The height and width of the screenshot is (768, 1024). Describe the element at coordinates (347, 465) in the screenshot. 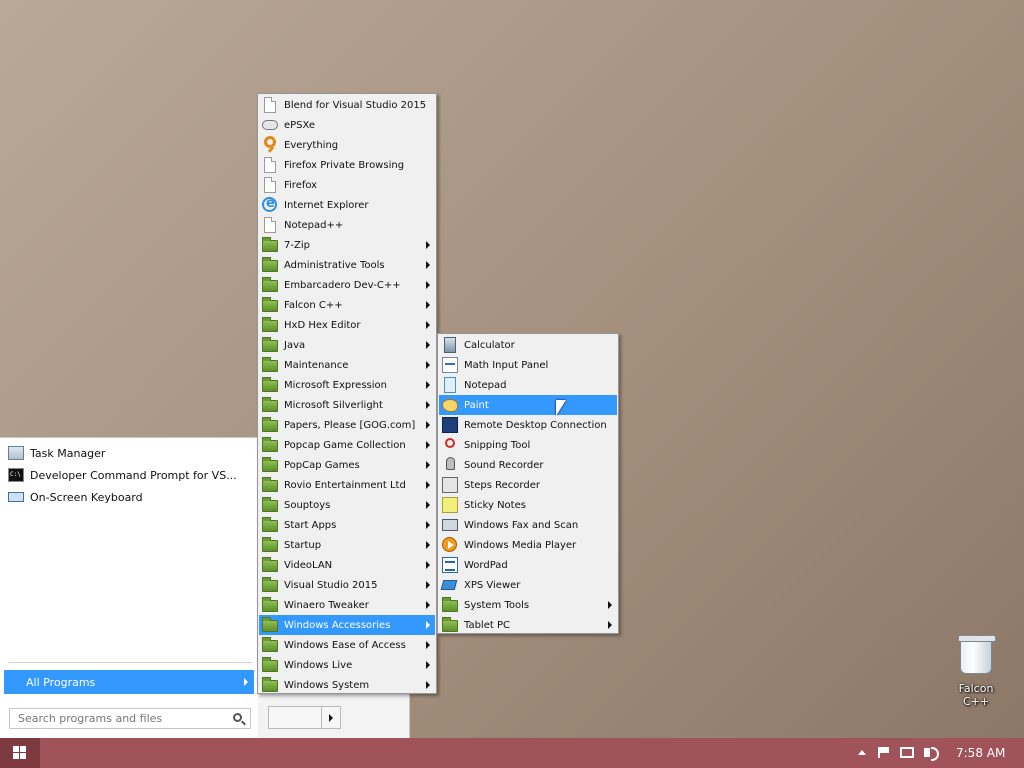

I see `menu-item-popcap-games: PopCap Games` at that location.